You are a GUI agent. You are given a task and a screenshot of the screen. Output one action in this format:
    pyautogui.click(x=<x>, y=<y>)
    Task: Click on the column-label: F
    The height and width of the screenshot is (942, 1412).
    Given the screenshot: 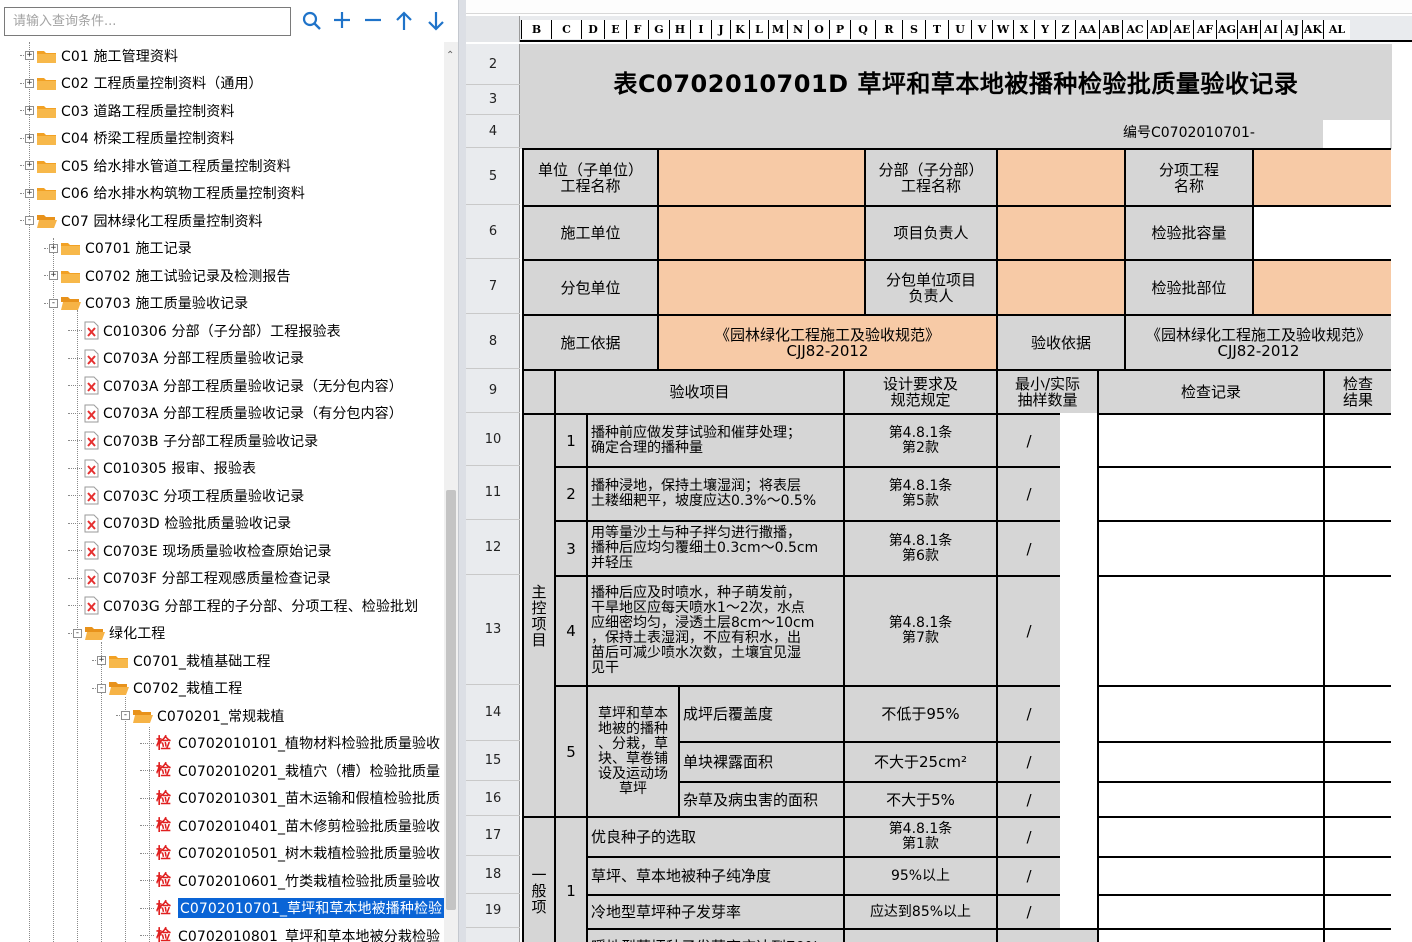 What is the action you would take?
    pyautogui.click(x=637, y=29)
    